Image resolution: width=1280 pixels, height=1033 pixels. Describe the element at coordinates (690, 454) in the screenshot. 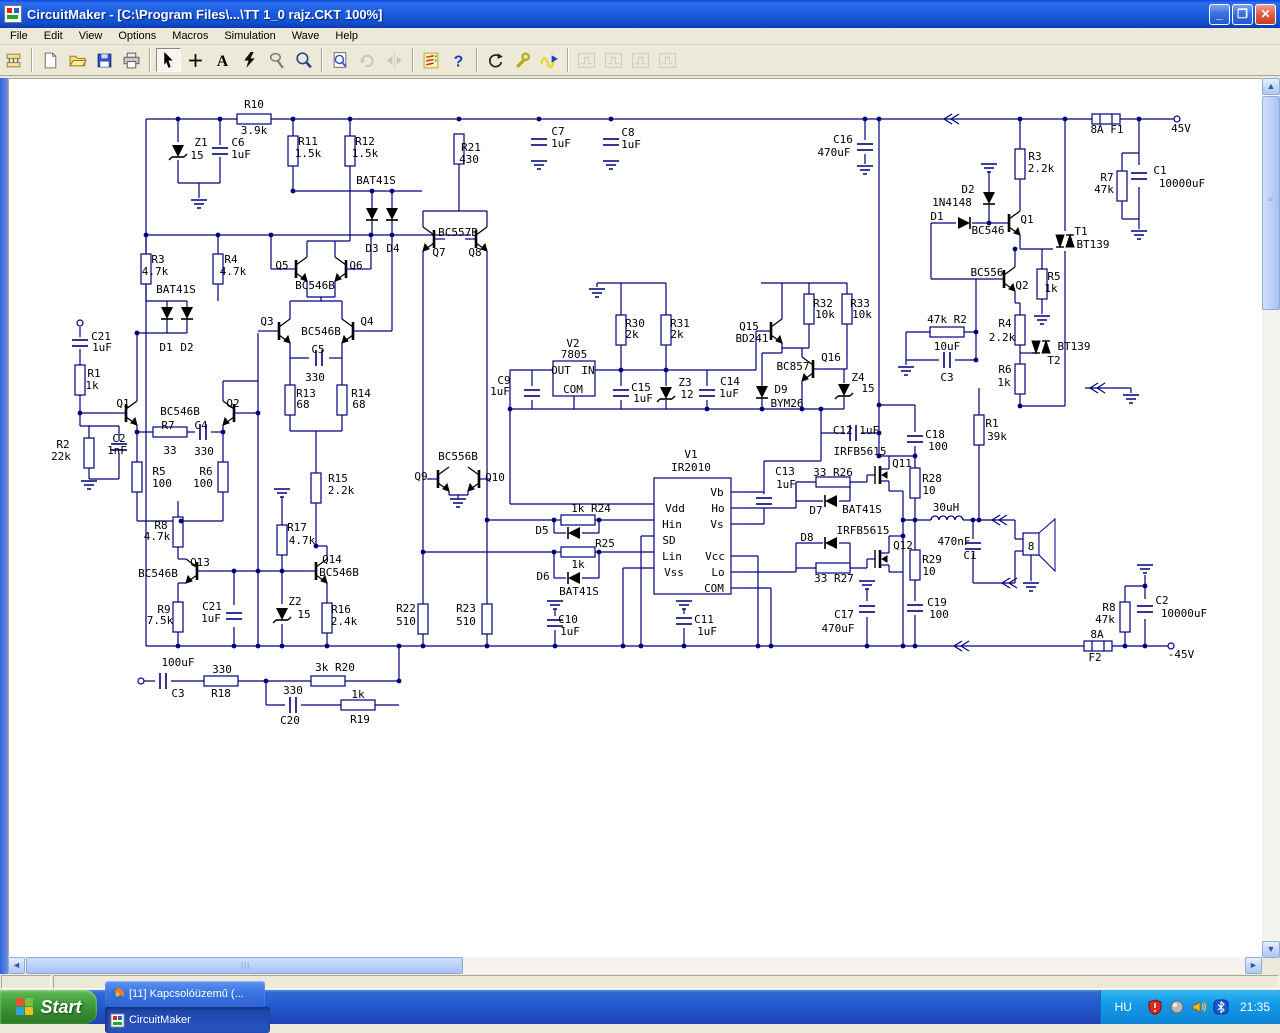

I see `svg-text: V1` at that location.